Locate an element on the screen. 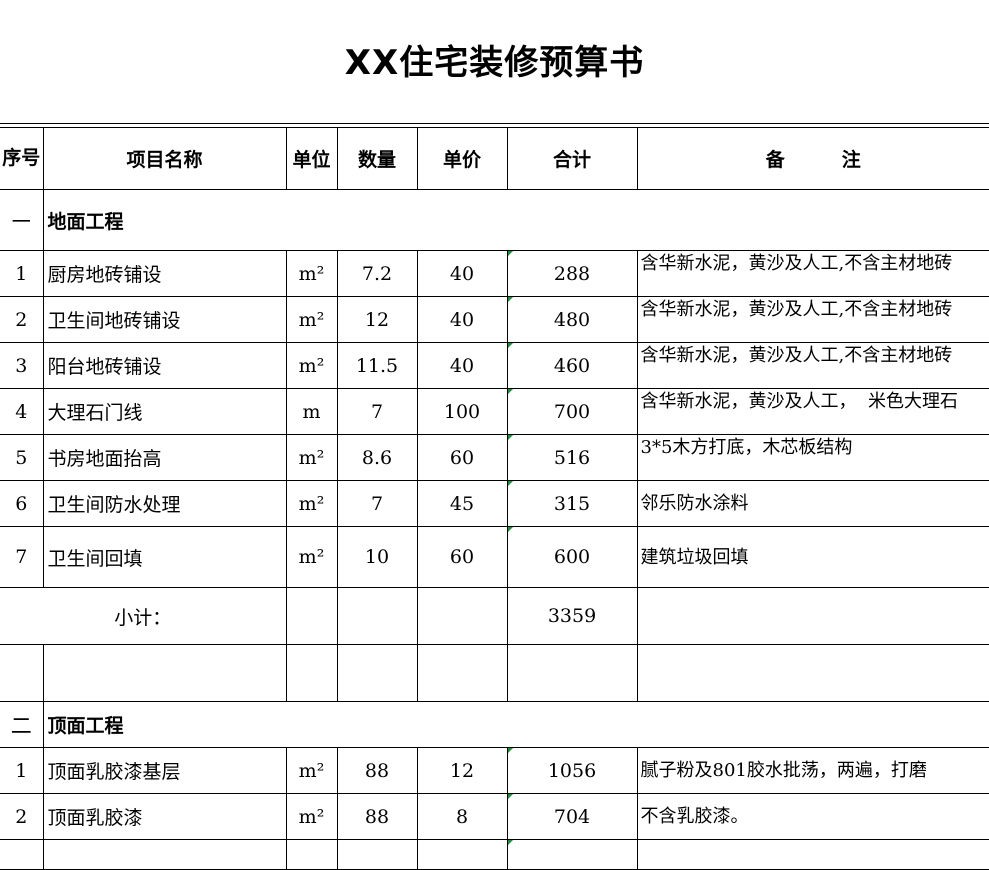 This screenshot has width=989, height=870. cell-seq: 6 is located at coordinates (22, 503).